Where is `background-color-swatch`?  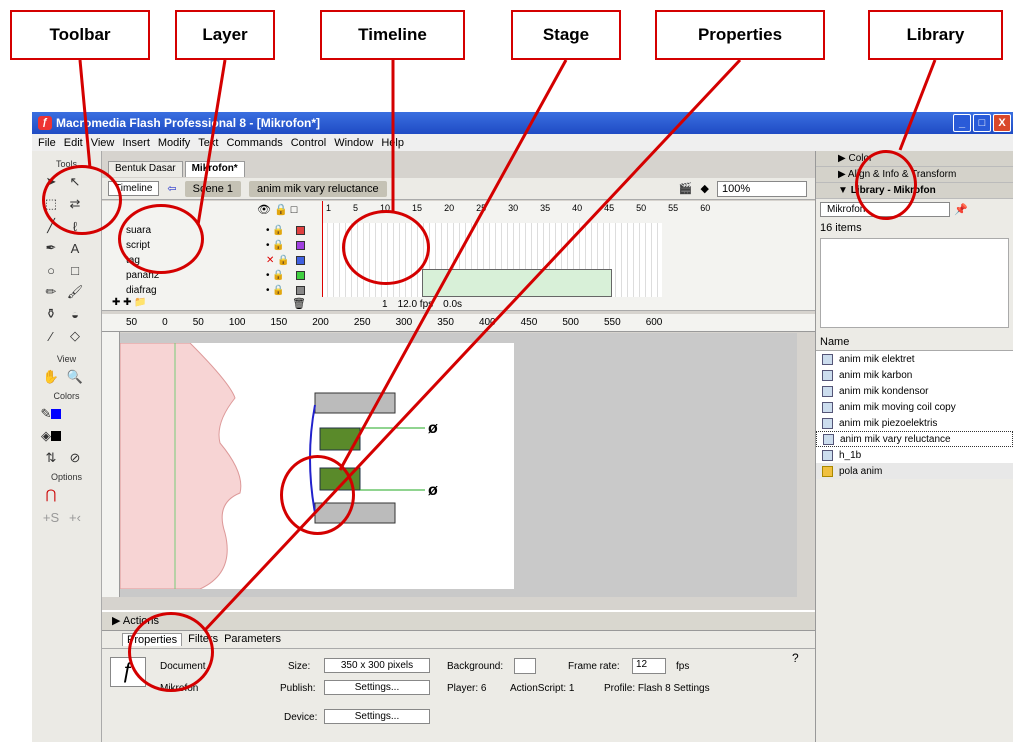
background-color-swatch is located at coordinates (525, 666).